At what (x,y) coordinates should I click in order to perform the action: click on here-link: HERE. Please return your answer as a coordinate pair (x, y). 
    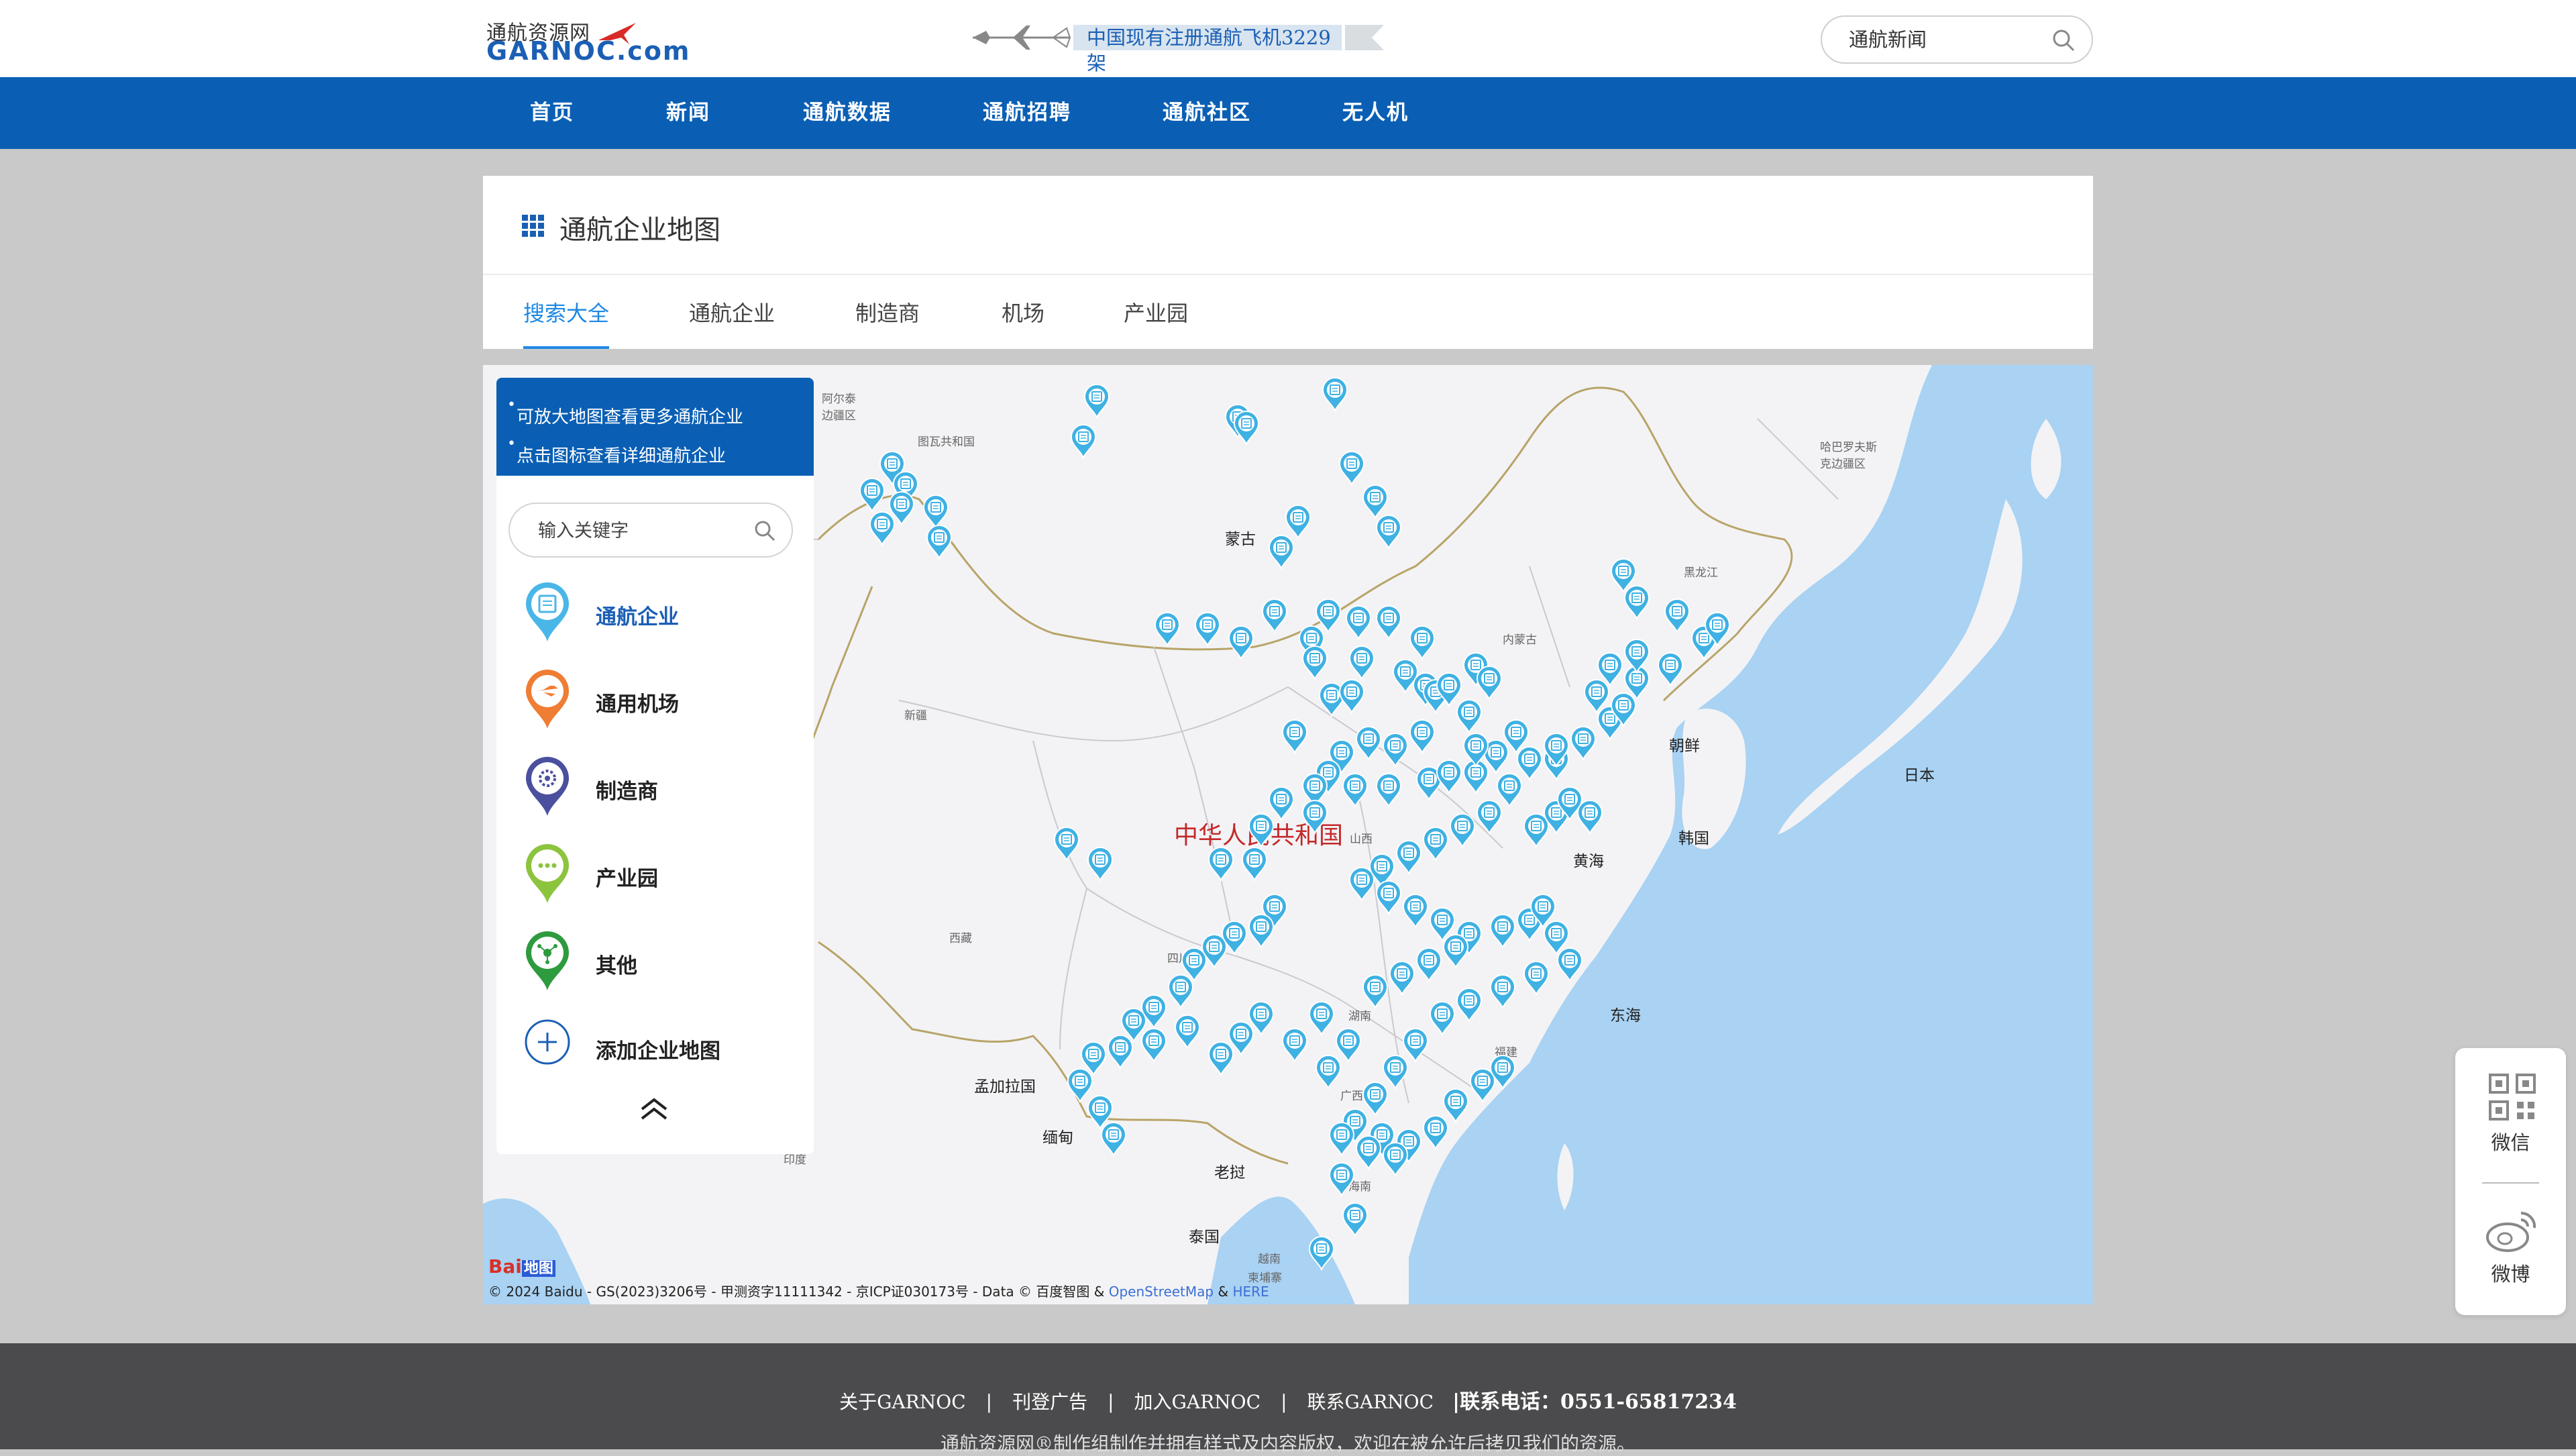
    Looking at the image, I should click on (1250, 1292).